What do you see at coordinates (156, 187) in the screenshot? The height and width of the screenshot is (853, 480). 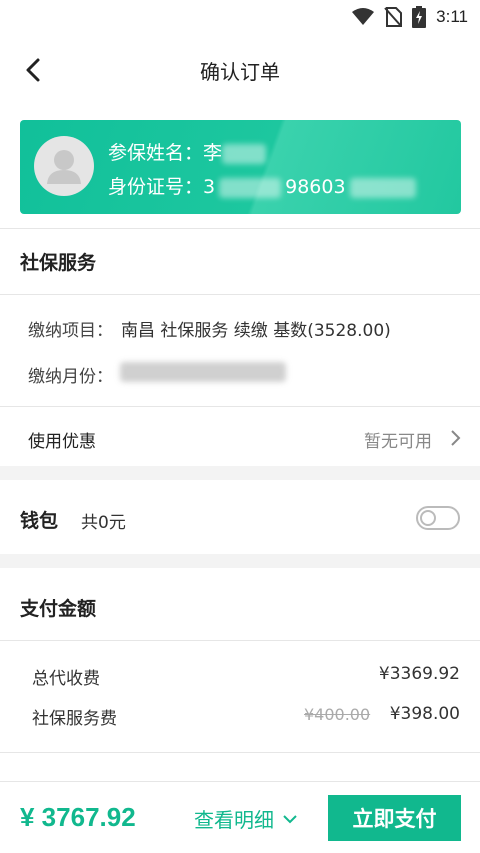 I see `insured-id-label: 身份证号：` at bounding box center [156, 187].